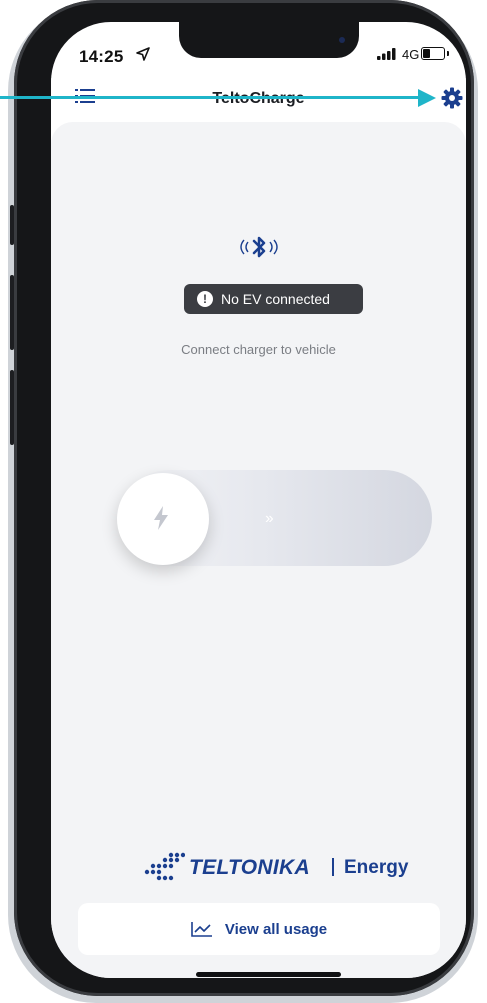 Image resolution: width=487 pixels, height=1003 pixels. I want to click on alert-icon: !, so click(205, 299).